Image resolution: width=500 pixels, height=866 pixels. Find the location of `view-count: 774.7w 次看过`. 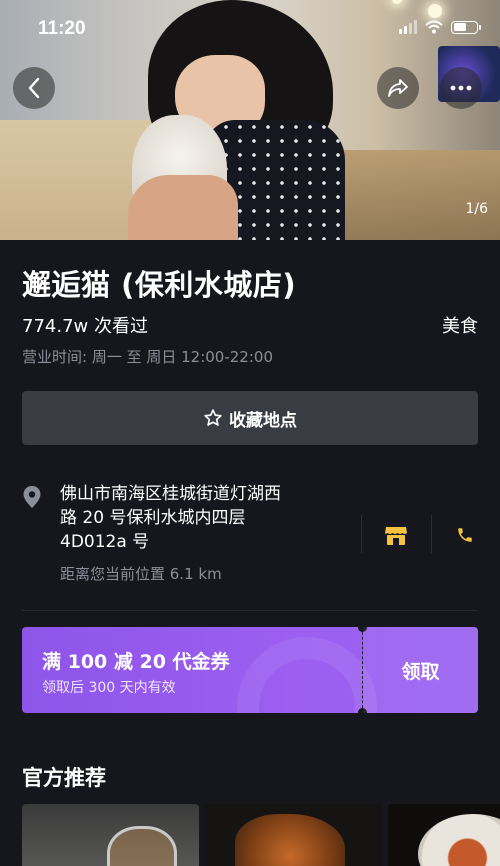

view-count: 774.7w 次看过 is located at coordinates (85, 326).